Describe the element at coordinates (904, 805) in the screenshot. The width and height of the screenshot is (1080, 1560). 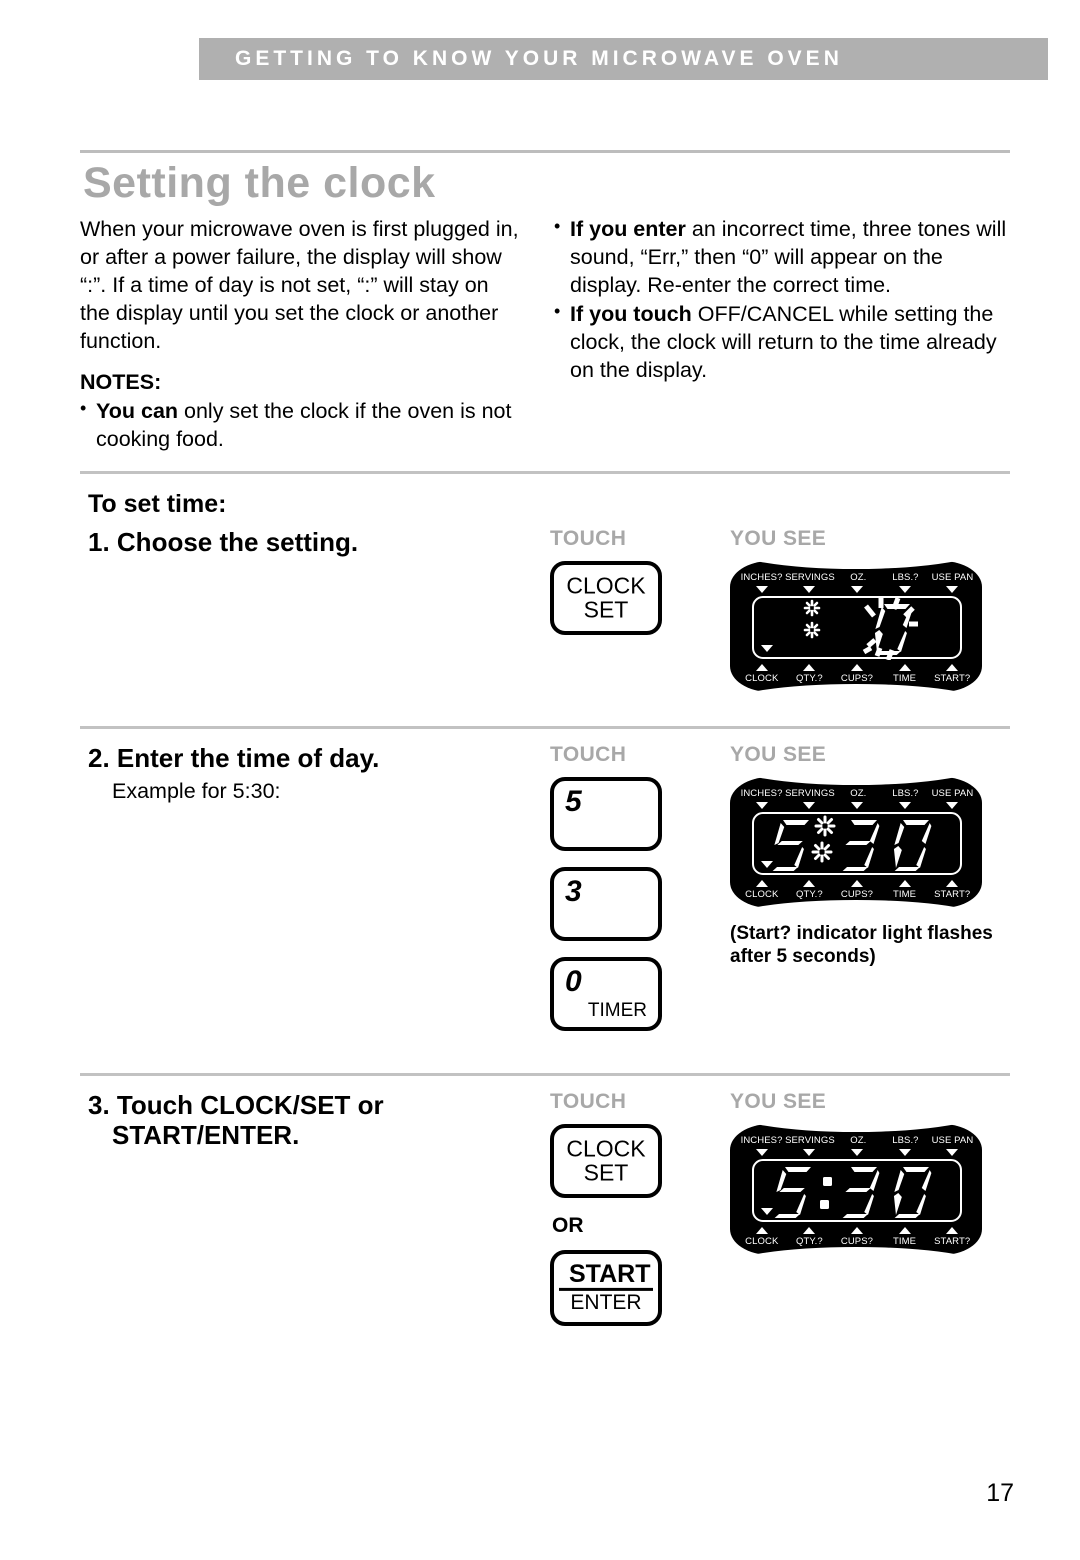
I see `indicator-lbs-icon` at that location.